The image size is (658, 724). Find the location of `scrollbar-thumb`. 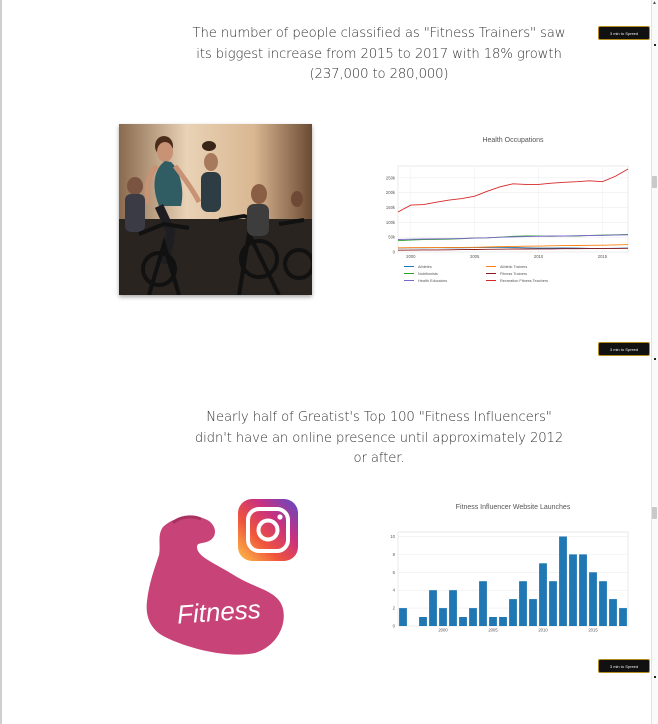

scrollbar-thumb is located at coordinates (654, 182).